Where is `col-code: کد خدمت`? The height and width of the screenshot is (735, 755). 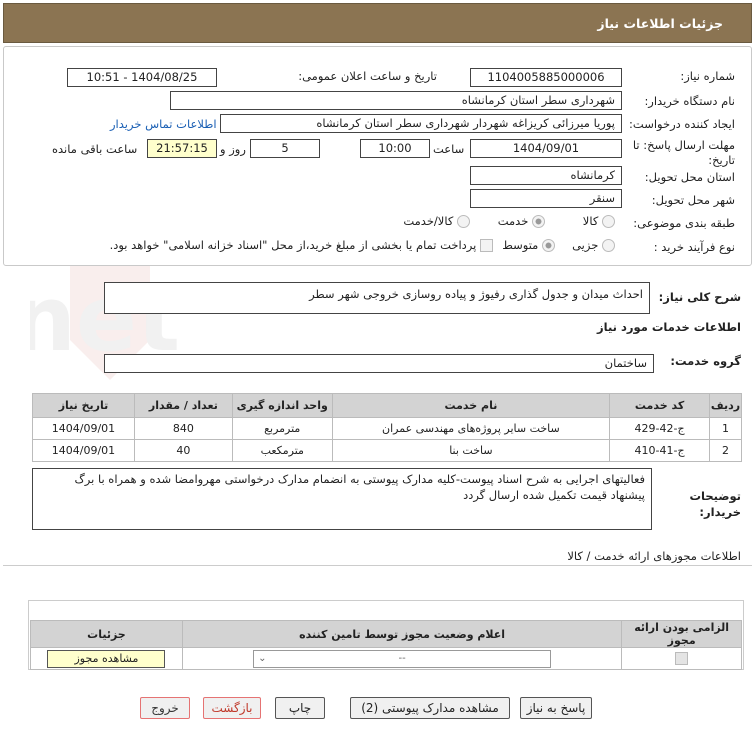
col-code: کد خدمت is located at coordinates (660, 405).